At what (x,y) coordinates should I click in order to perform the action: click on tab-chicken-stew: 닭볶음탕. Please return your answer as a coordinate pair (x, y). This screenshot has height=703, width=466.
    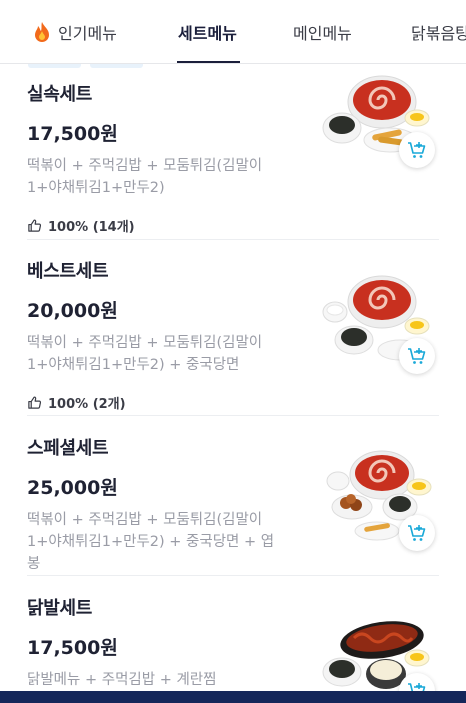
    Looking at the image, I should click on (438, 31).